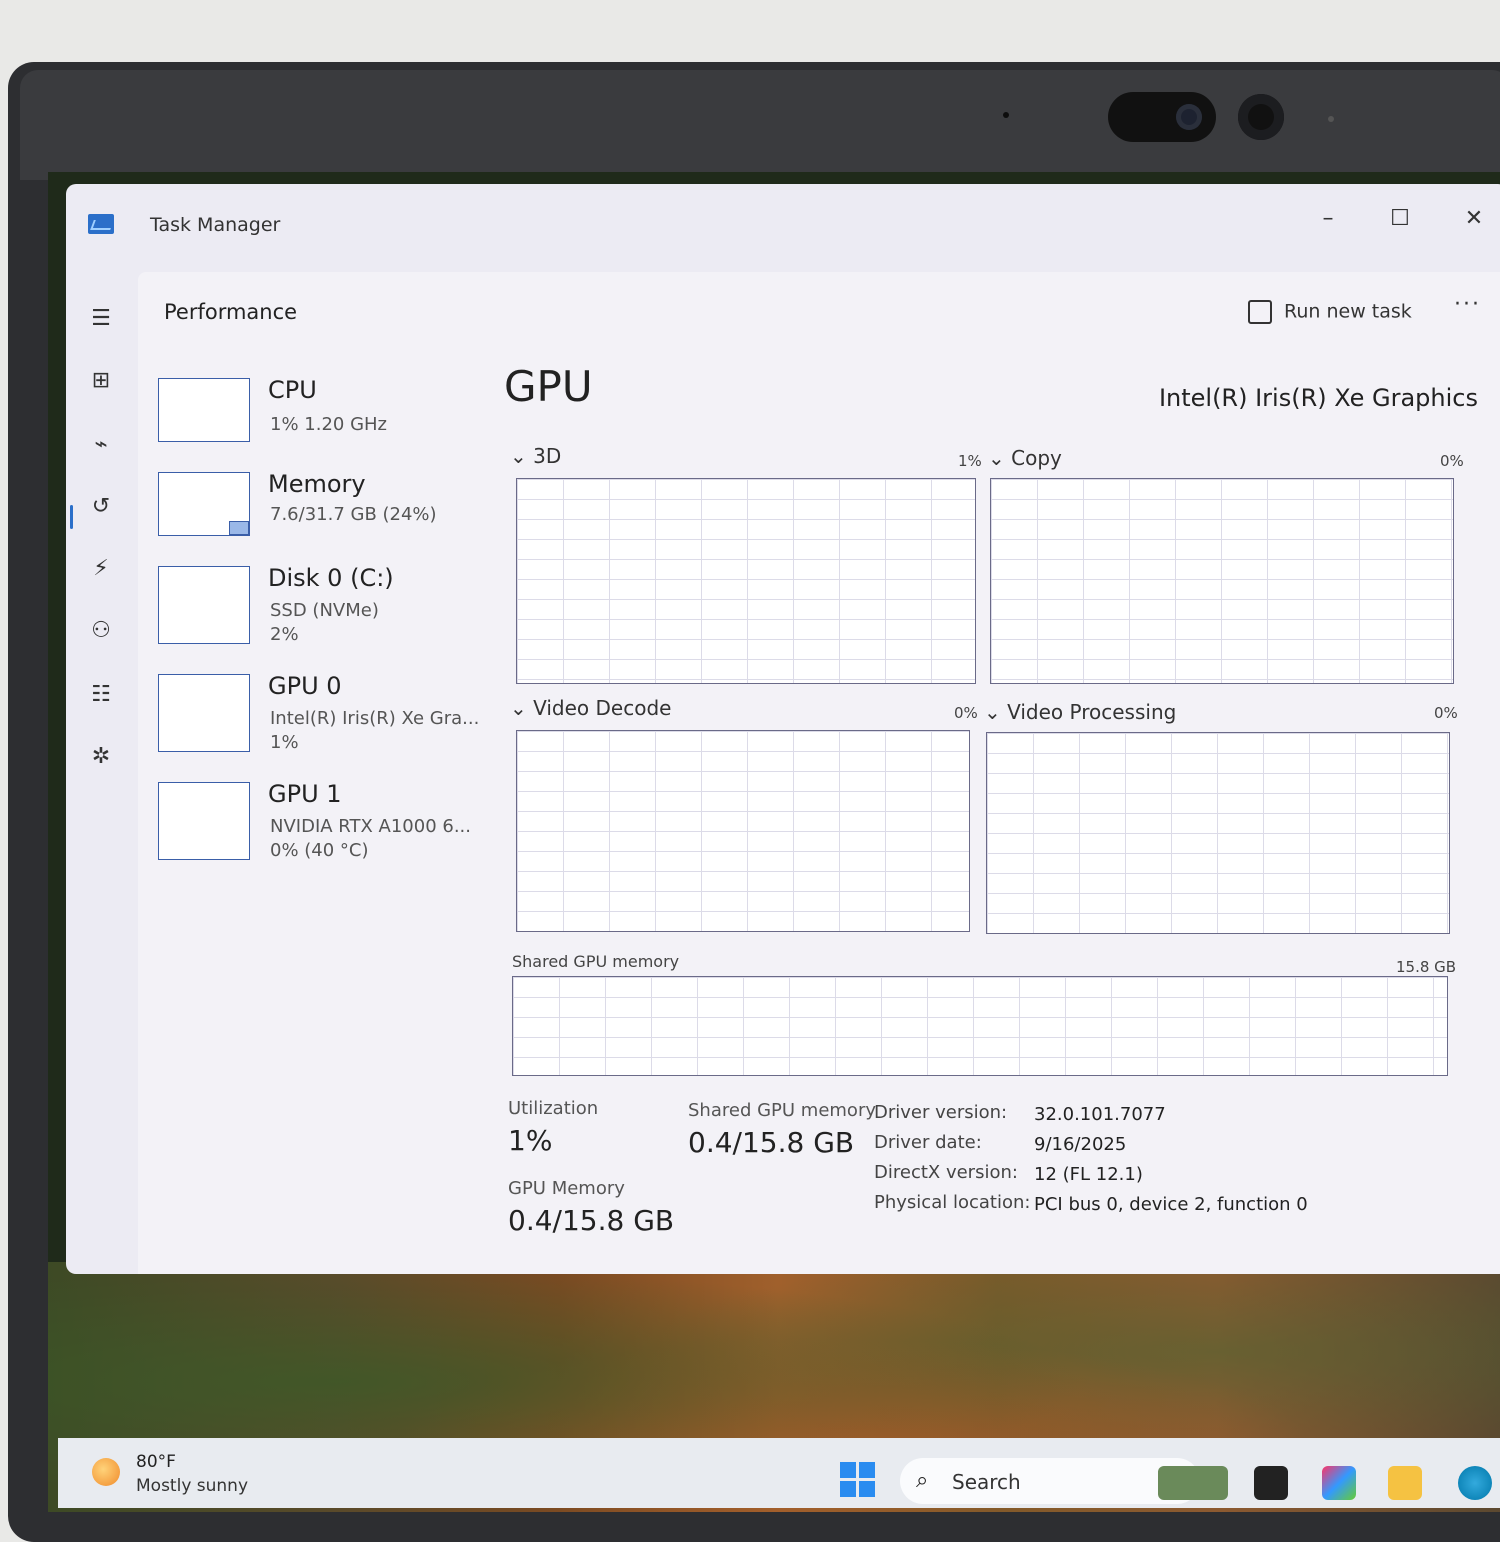 This screenshot has height=1542, width=1500. Describe the element at coordinates (970, 461) in the screenshot. I see `engine-percent: 1%` at that location.